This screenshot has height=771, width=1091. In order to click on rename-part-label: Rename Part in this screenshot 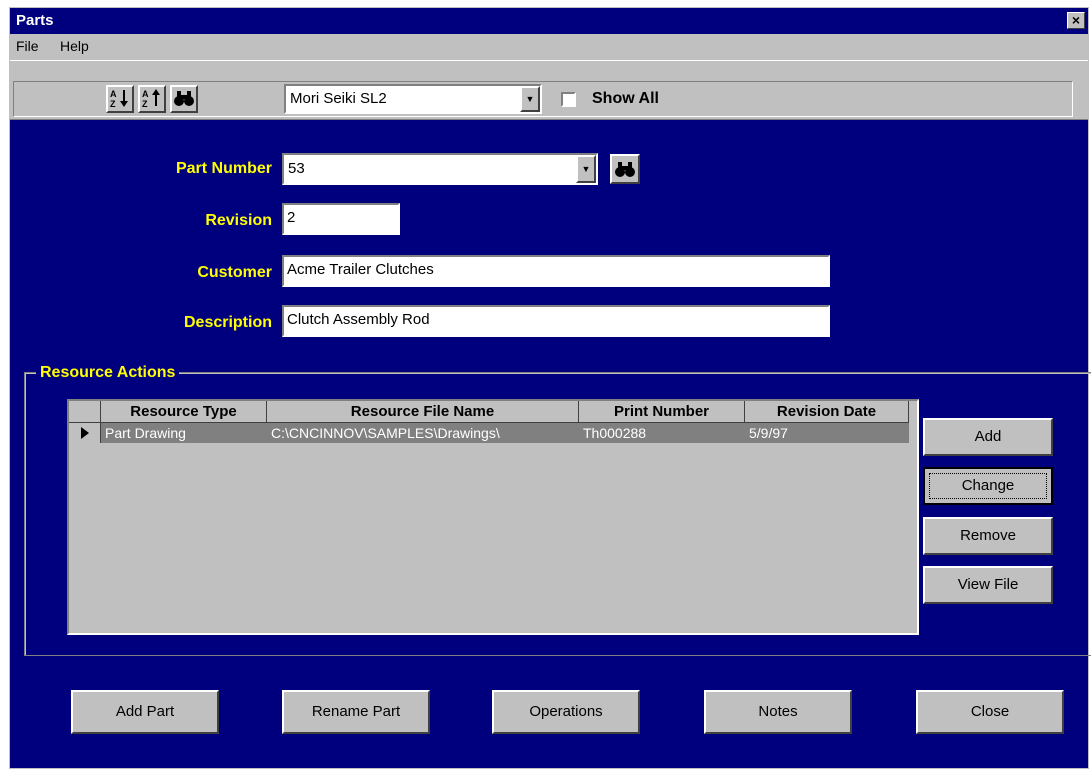, I will do `click(356, 711)`.